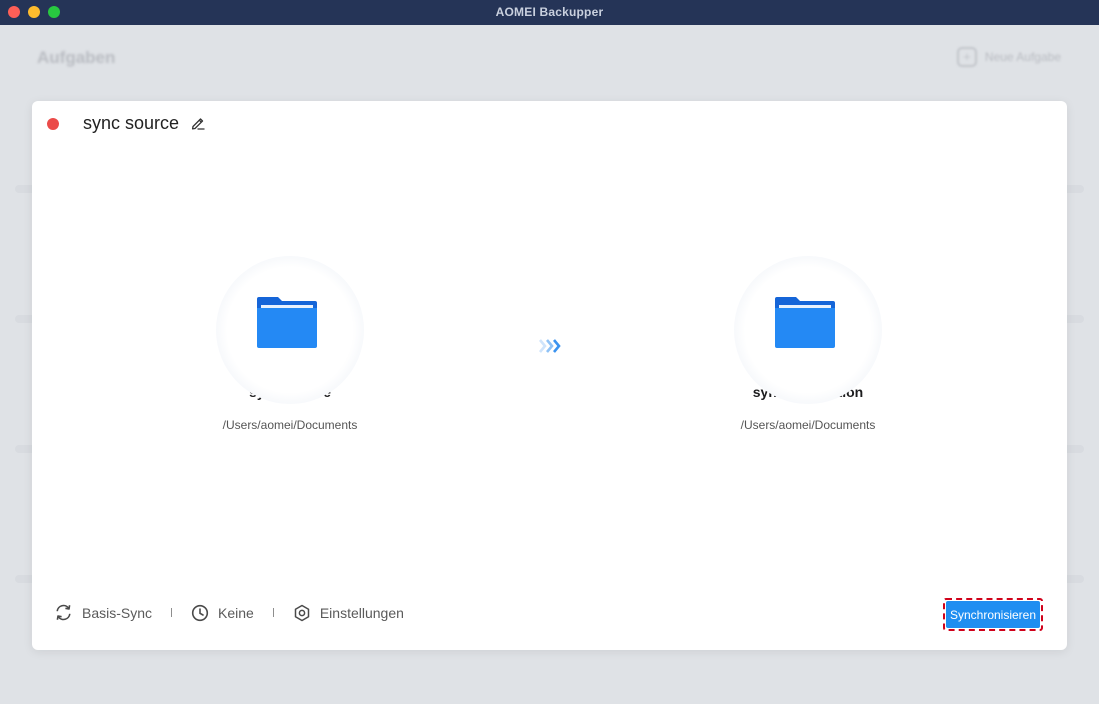  I want to click on sync-mode-option: Basis-Sync, so click(103, 612).